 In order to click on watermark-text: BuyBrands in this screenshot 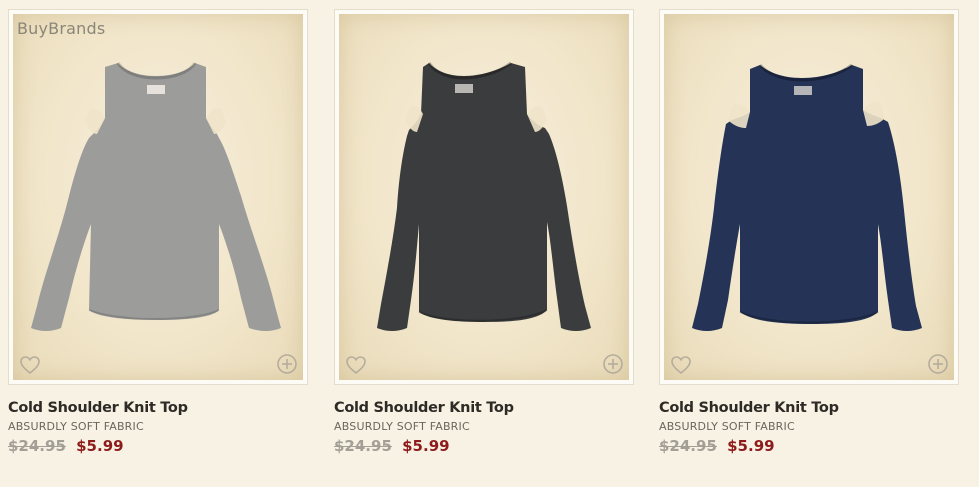, I will do `click(61, 28)`.